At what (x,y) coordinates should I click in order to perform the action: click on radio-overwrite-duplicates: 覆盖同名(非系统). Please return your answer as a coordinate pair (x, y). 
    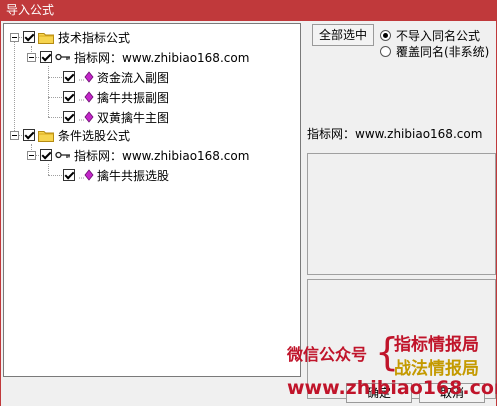
    Looking at the image, I should click on (434, 51).